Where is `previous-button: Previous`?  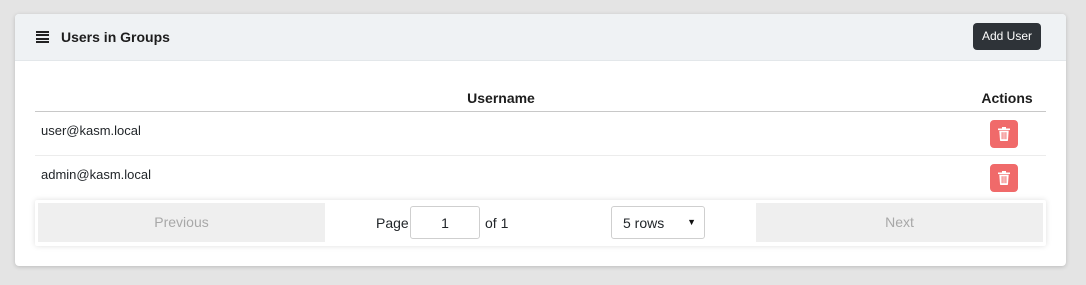 previous-button: Previous is located at coordinates (181, 222).